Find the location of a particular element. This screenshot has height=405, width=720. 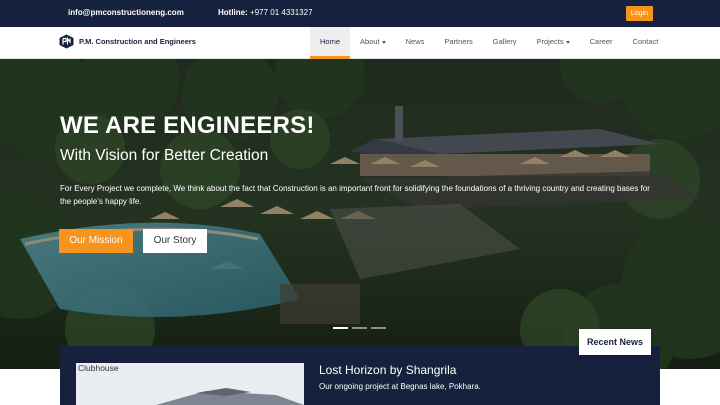

brand: P.M. Construction and Engineers is located at coordinates (127, 41).